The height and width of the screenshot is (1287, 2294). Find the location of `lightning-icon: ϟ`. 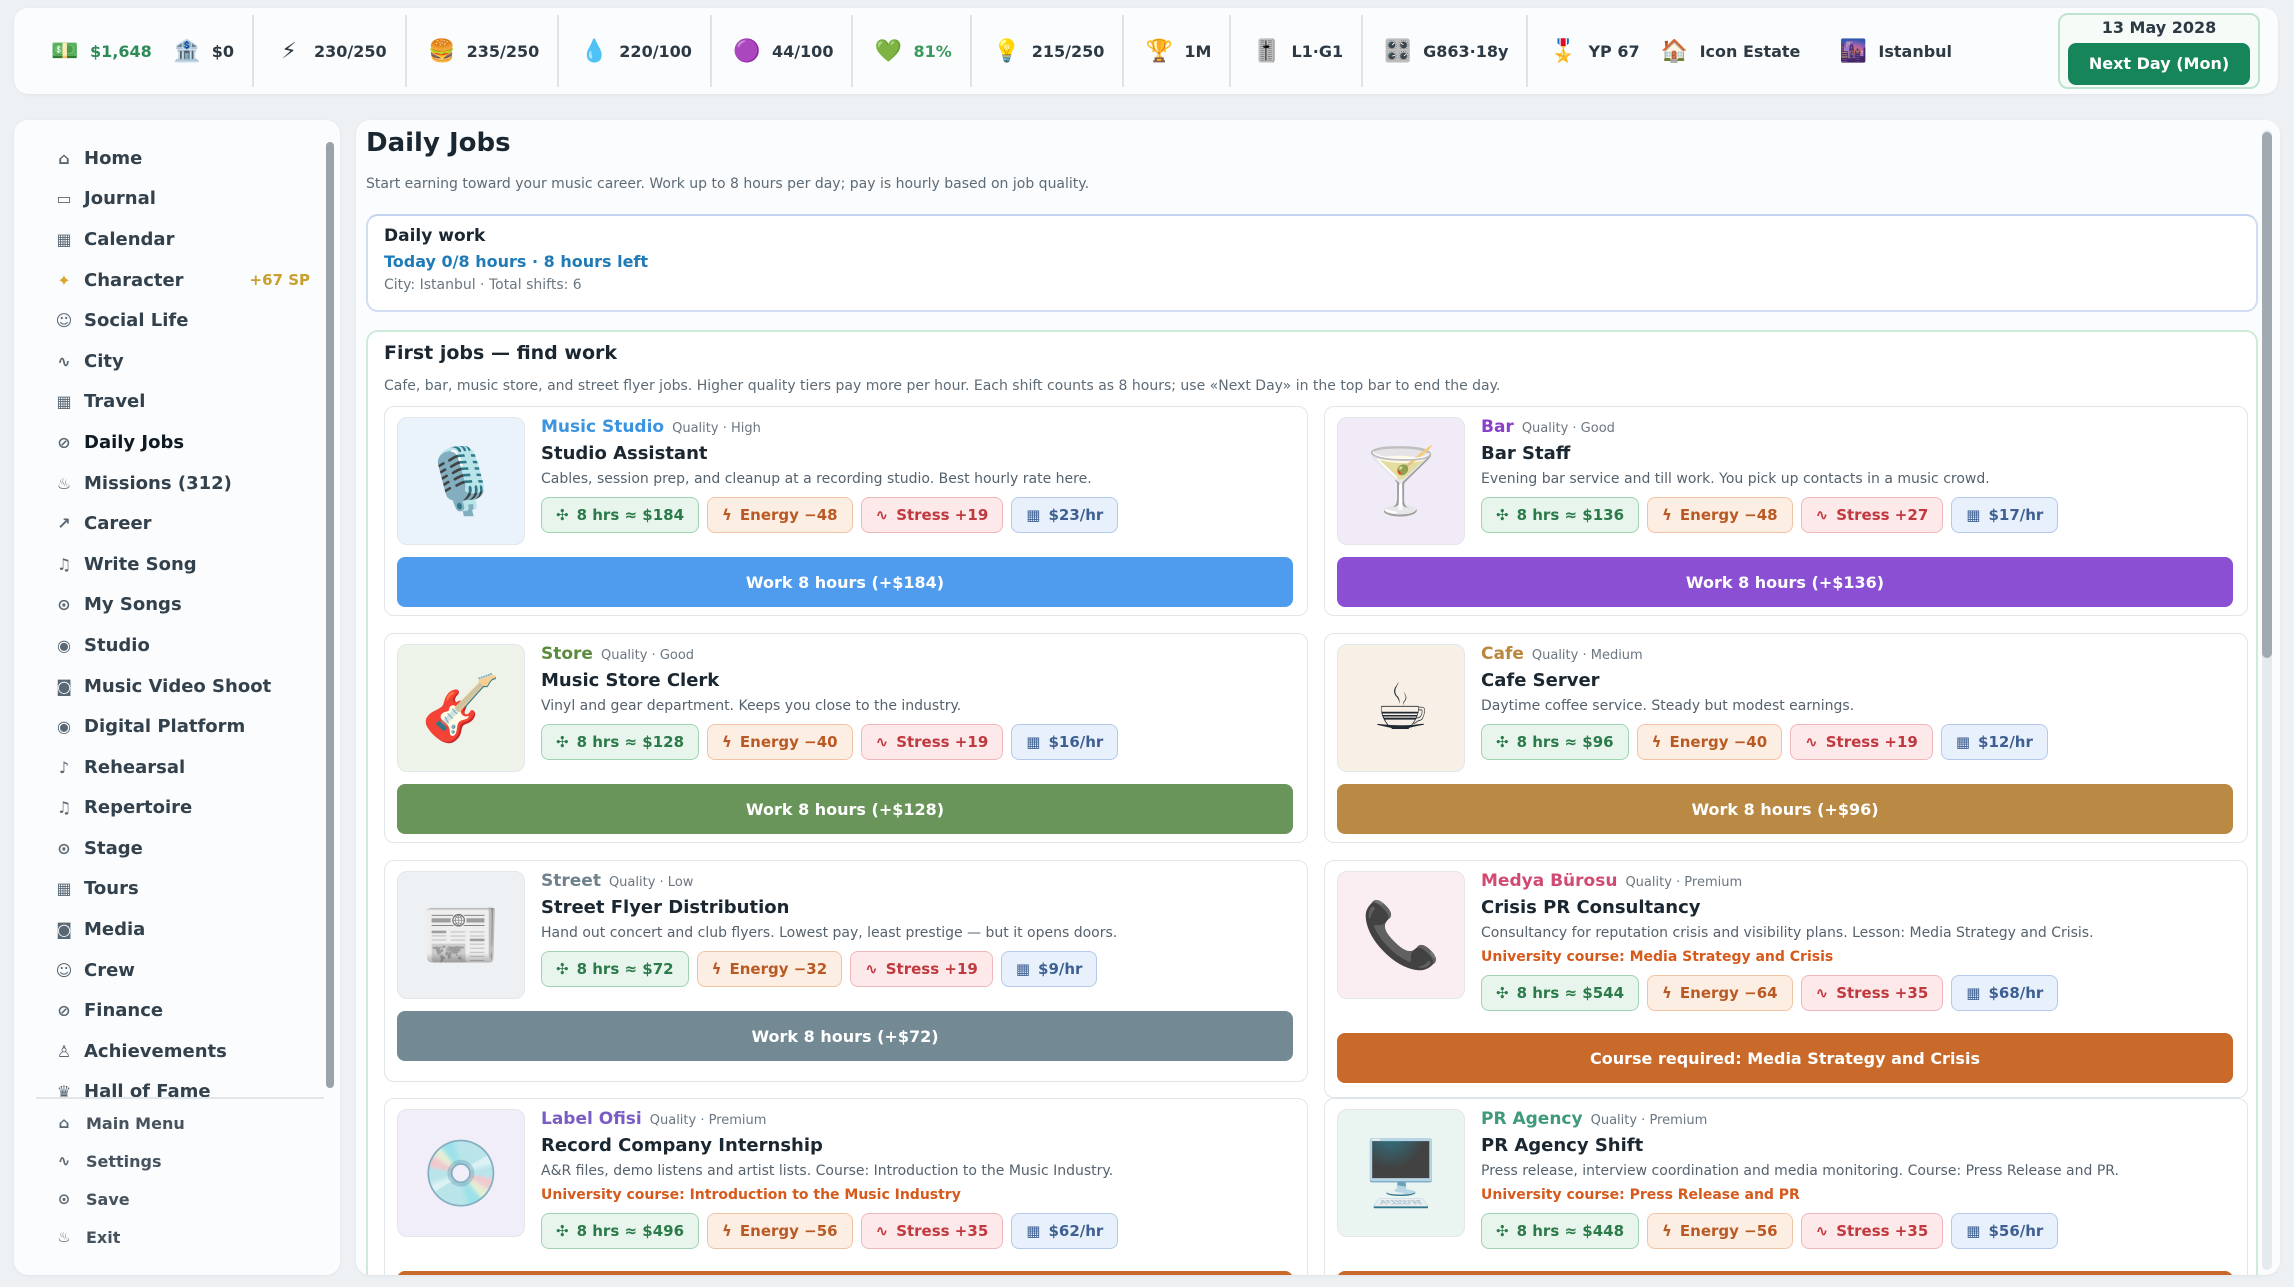

lightning-icon: ϟ is located at coordinates (727, 742).